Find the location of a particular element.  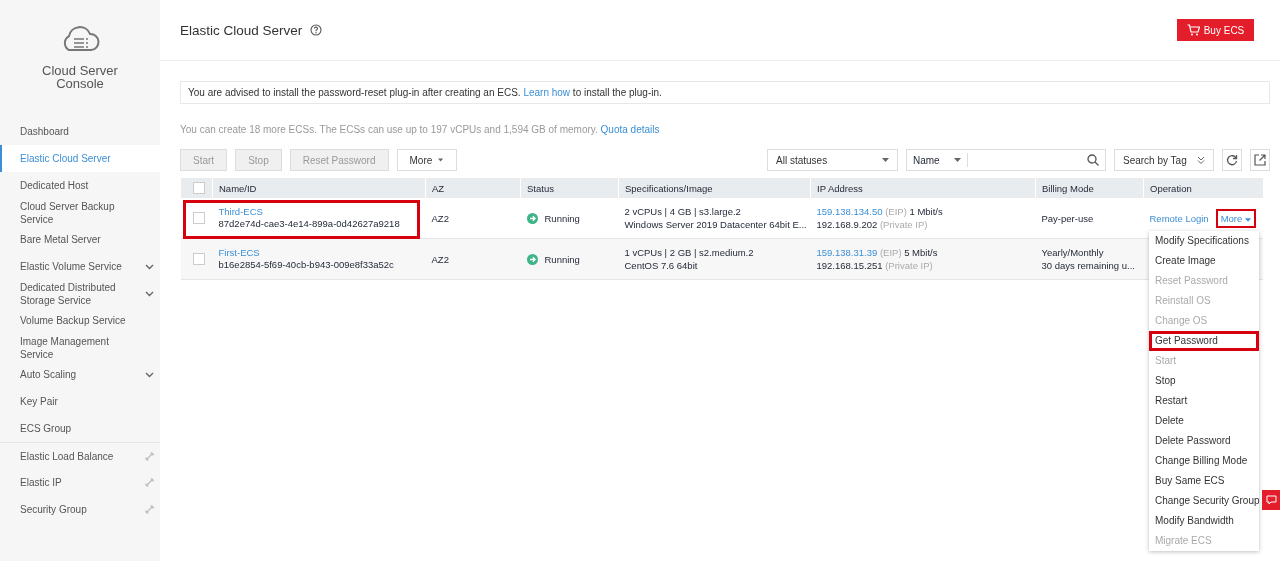

bandwidth-text: 5 Mbit/s is located at coordinates (921, 252).